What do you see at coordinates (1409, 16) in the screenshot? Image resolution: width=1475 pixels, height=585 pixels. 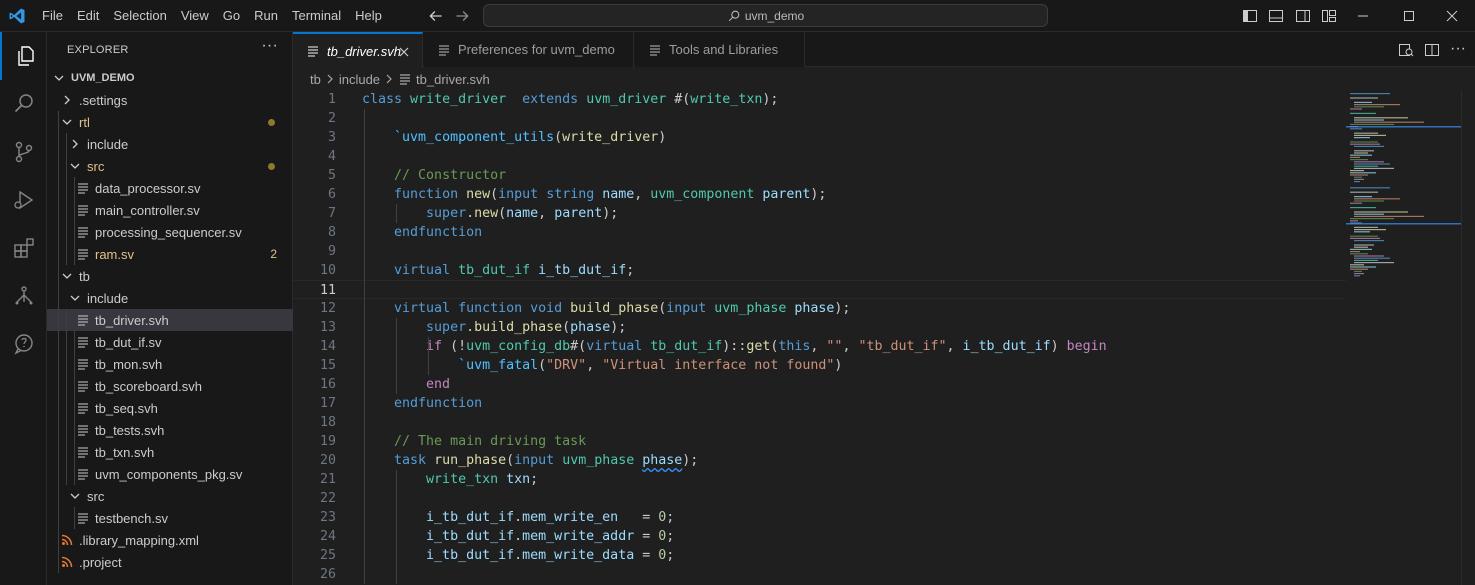 I see `maximize-button` at bounding box center [1409, 16].